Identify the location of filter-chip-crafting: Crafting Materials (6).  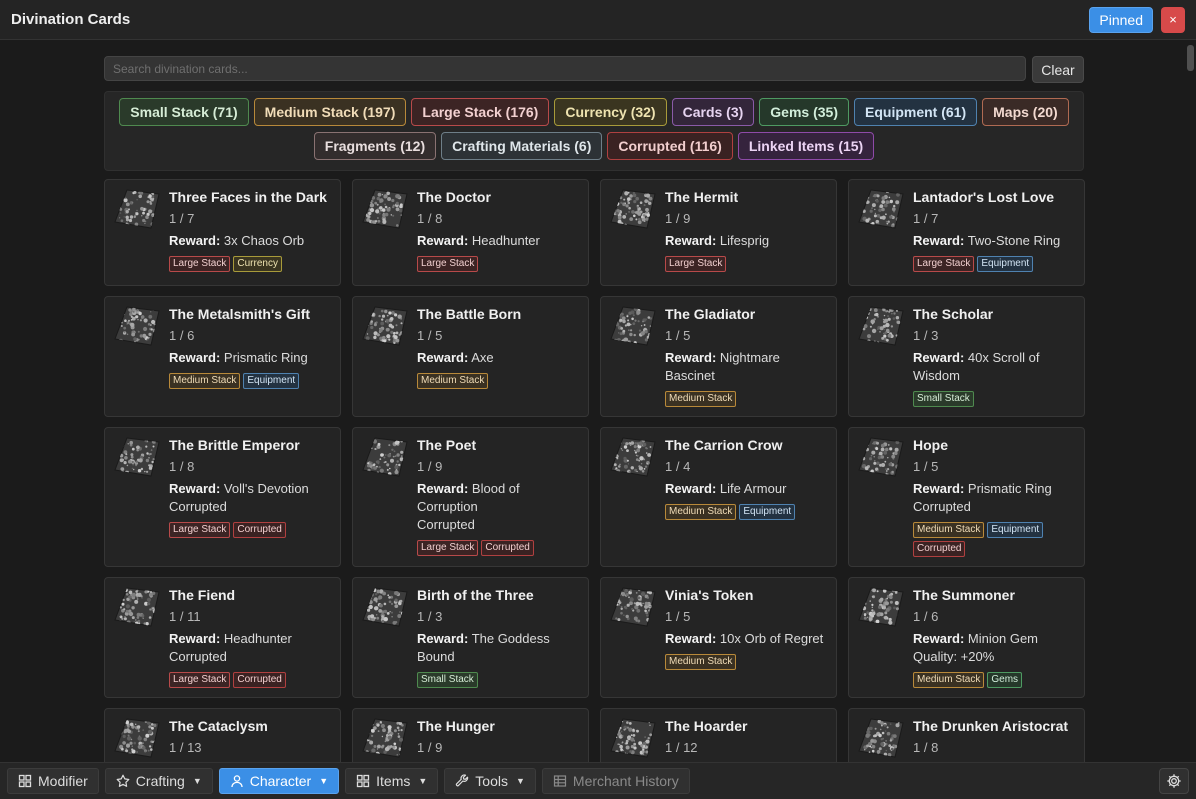
(522, 146).